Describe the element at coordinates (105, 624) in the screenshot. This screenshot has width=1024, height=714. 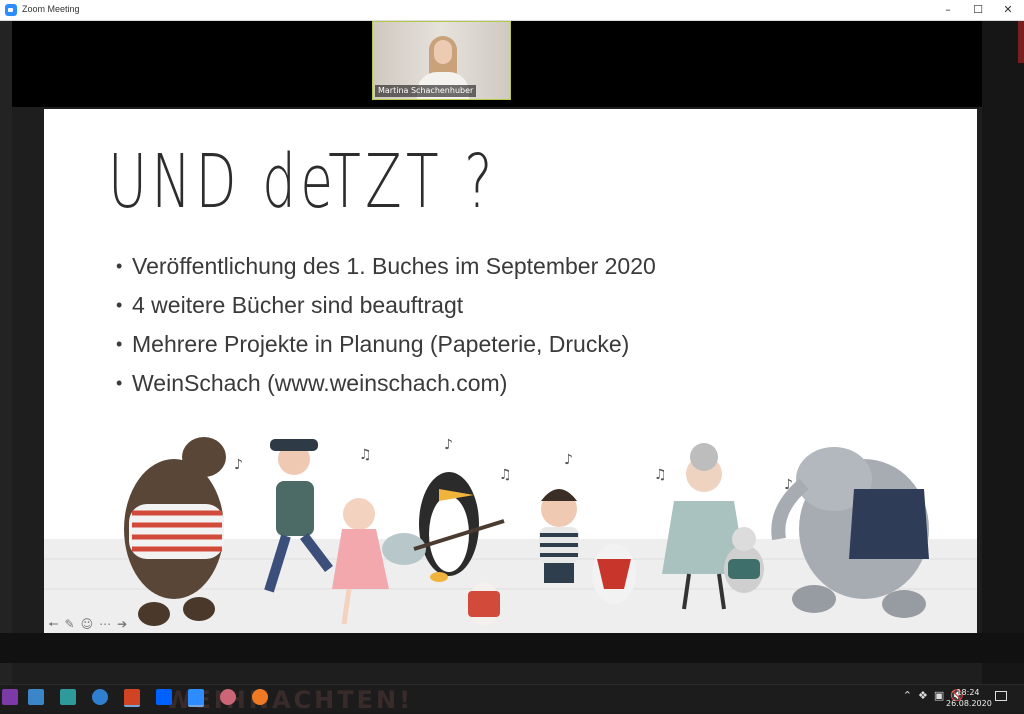
I see `more-icon: ⋯` at that location.